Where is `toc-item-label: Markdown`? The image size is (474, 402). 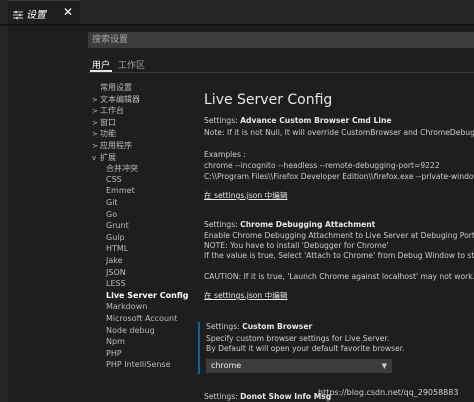
toc-item-label: Markdown is located at coordinates (127, 307).